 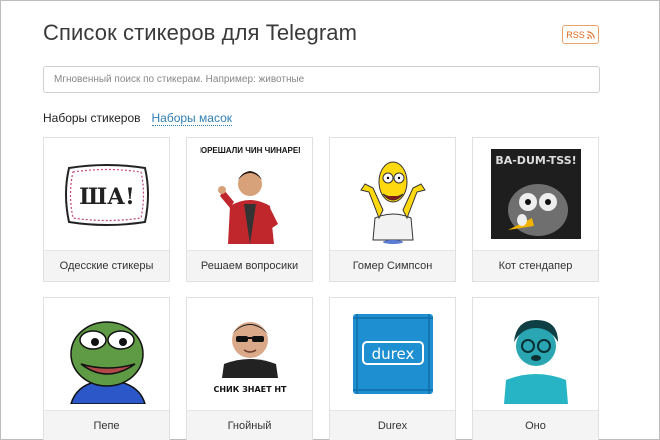 I want to click on sticker-preview: durex, so click(x=392, y=354).